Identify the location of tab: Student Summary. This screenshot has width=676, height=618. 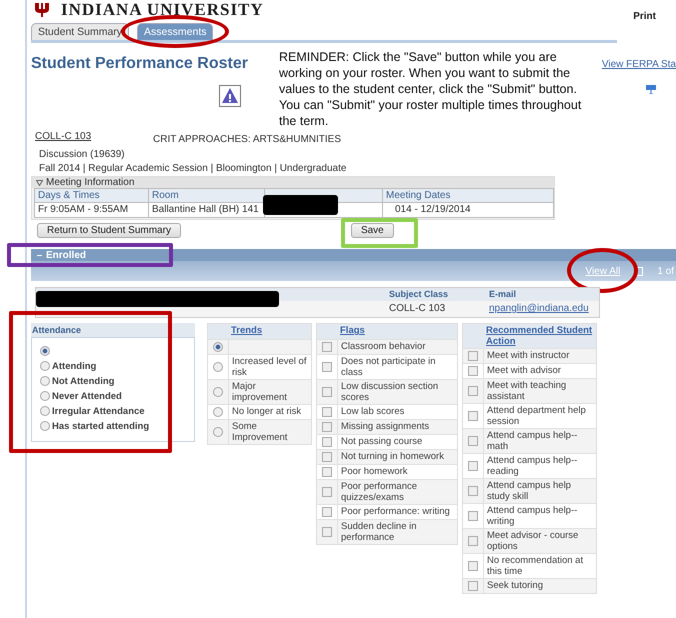
(80, 31).